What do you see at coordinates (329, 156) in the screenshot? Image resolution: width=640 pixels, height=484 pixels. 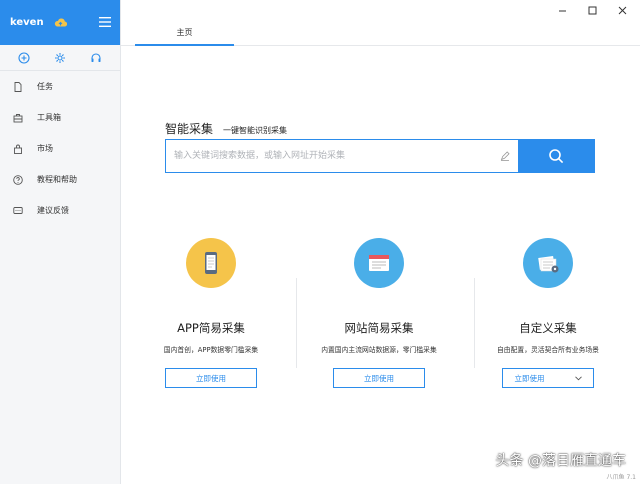 I see `search-input` at bounding box center [329, 156].